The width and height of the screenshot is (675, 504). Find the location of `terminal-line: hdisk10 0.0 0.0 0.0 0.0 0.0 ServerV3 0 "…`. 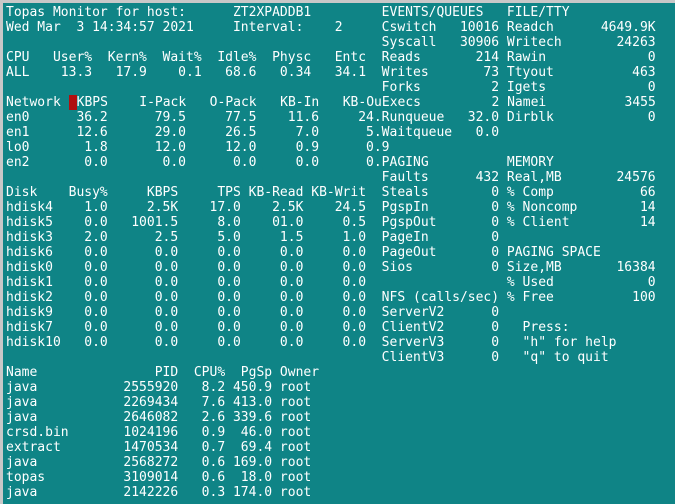

terminal-line: hdisk10 0.0 0.0 0.0 0.0 0.0 ServerV3 0 "… is located at coordinates (311, 342).